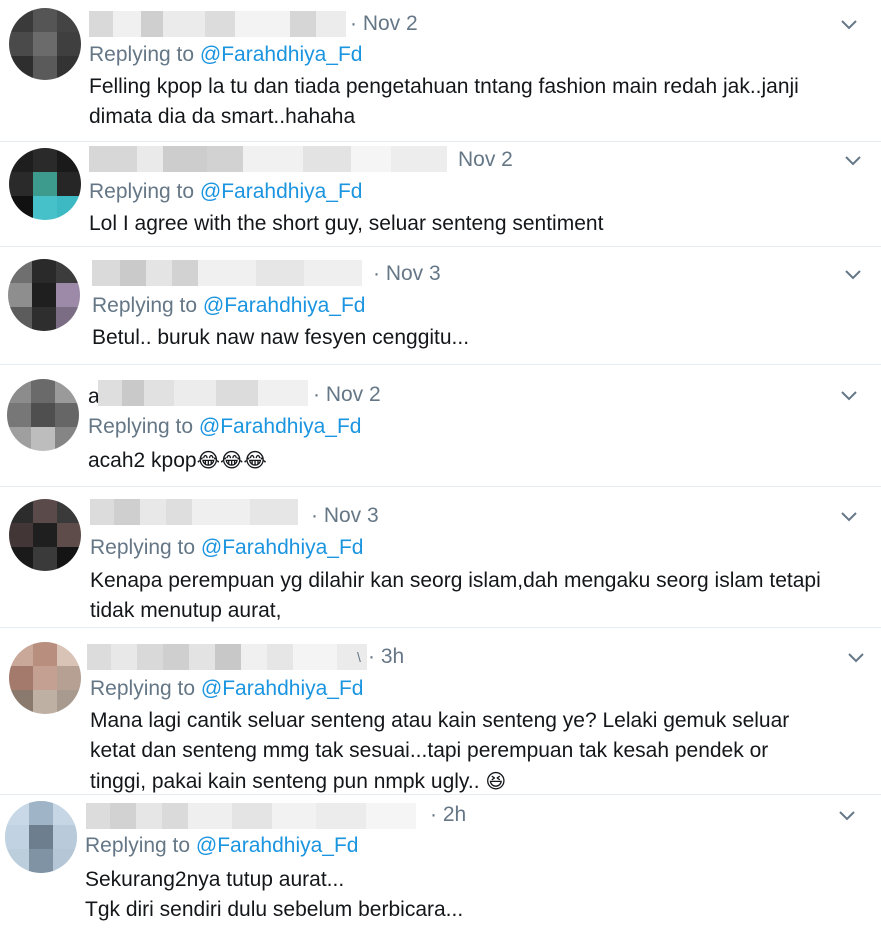  Describe the element at coordinates (386, 657) in the screenshot. I see `tweet-timestamp: · 3h` at that location.